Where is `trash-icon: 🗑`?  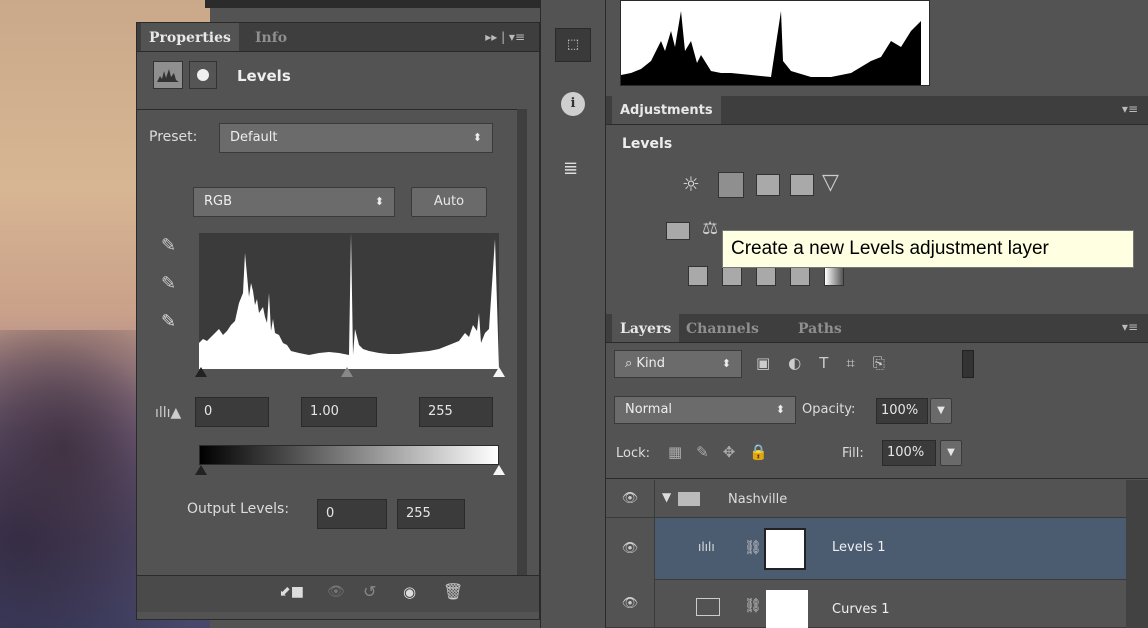
trash-icon: 🗑 is located at coordinates (453, 591).